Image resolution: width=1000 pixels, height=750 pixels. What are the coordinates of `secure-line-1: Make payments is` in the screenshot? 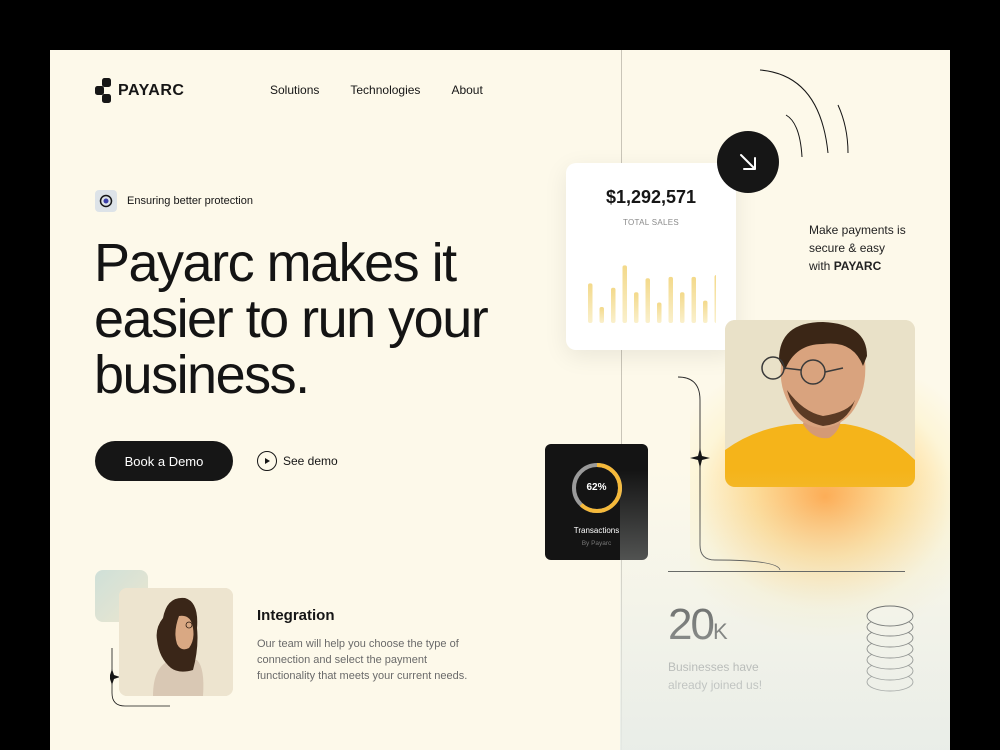 It's located at (857, 230).